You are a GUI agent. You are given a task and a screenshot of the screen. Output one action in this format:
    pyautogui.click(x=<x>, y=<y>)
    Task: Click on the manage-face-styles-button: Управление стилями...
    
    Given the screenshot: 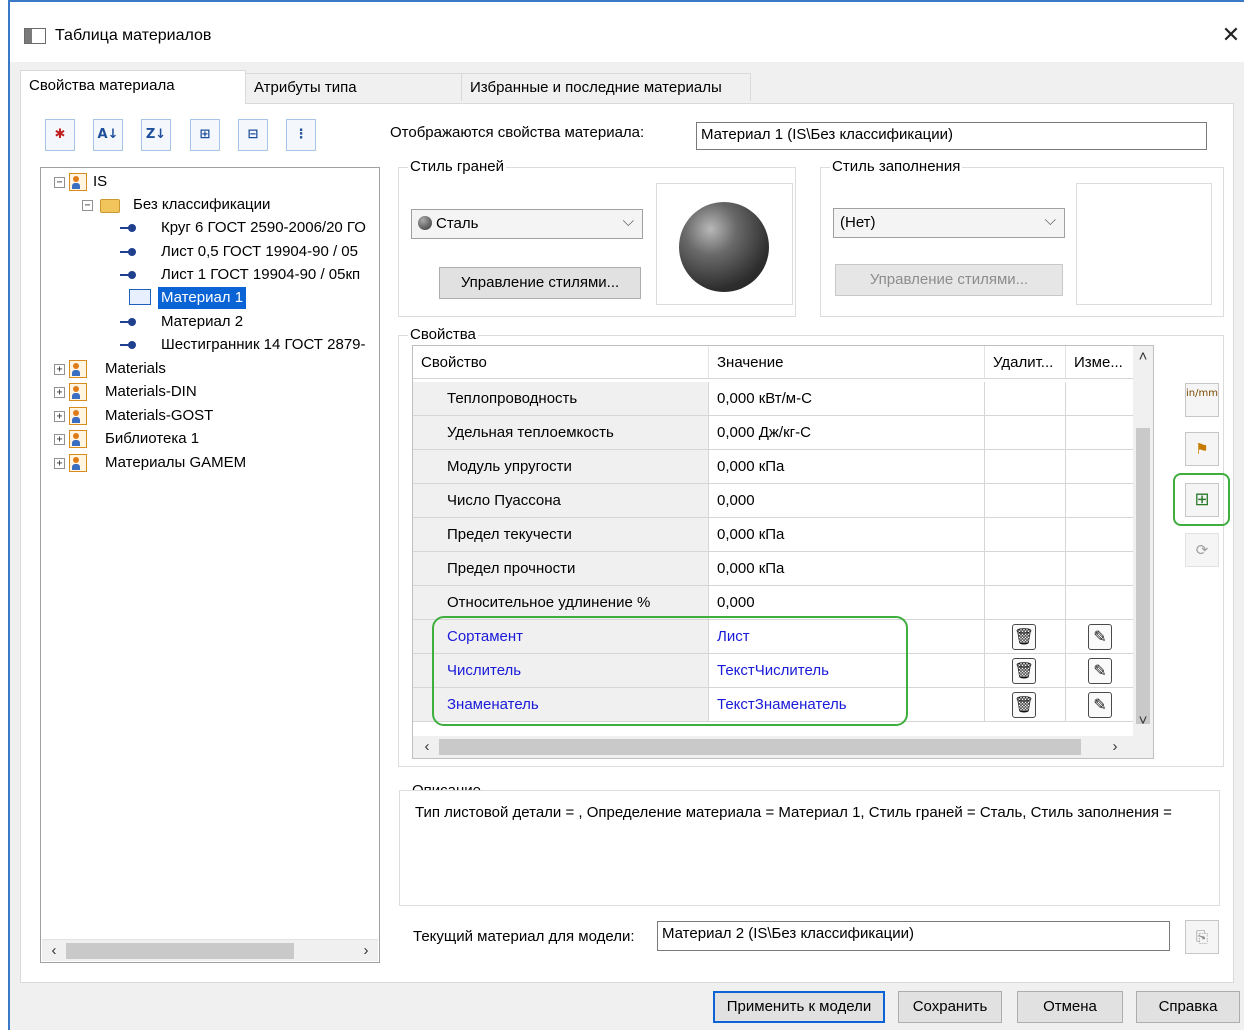 What is the action you would take?
    pyautogui.click(x=540, y=283)
    